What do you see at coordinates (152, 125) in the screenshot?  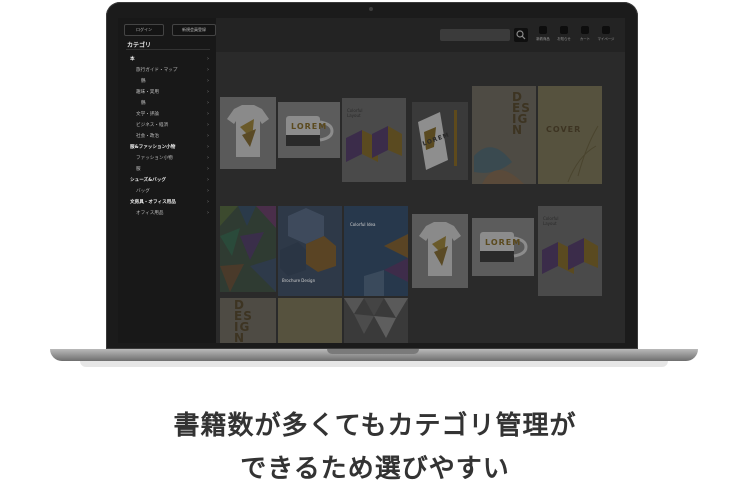 I see `category-label: ビジネス・経済` at bounding box center [152, 125].